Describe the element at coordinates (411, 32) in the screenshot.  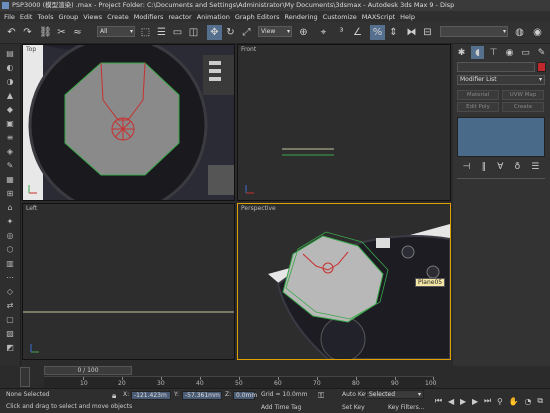
I see `mirror-icon: ⧓` at that location.